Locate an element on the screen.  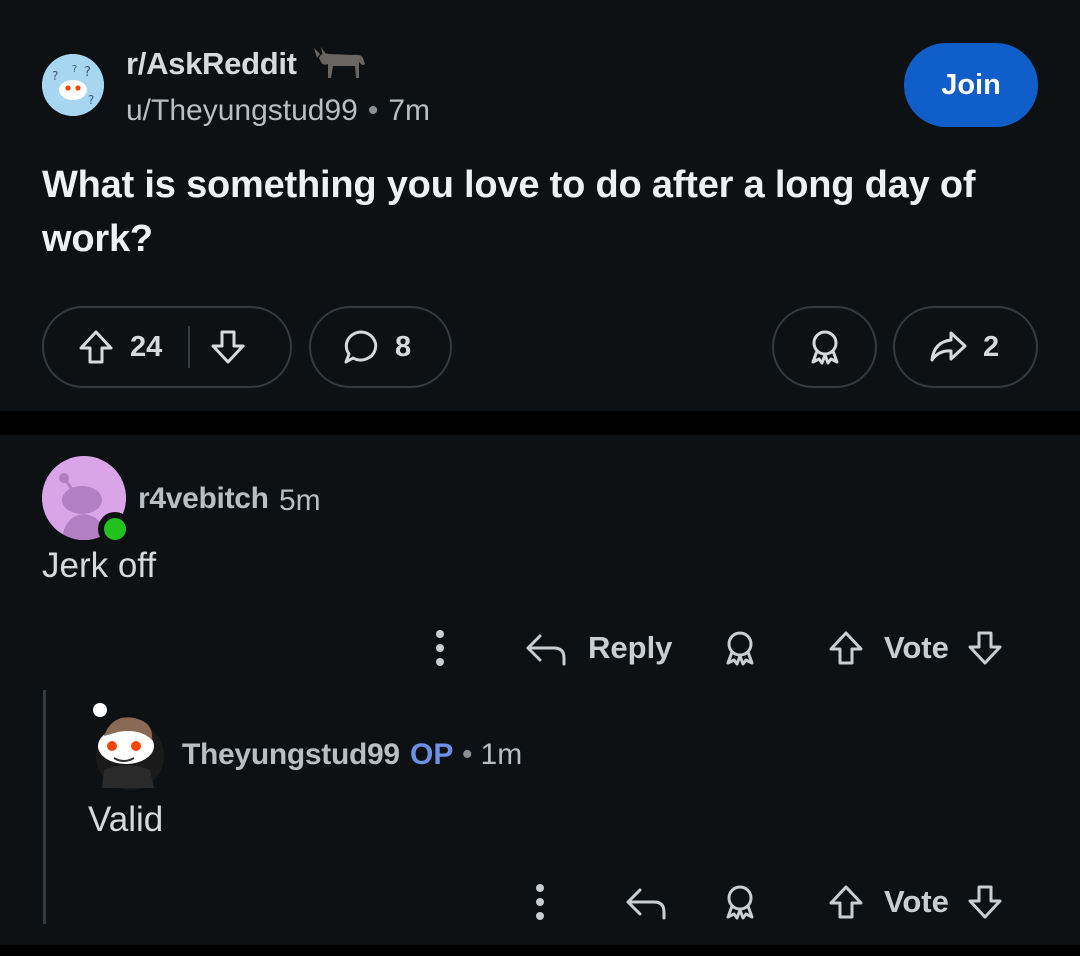
reply-button: Reply is located at coordinates (598, 648).